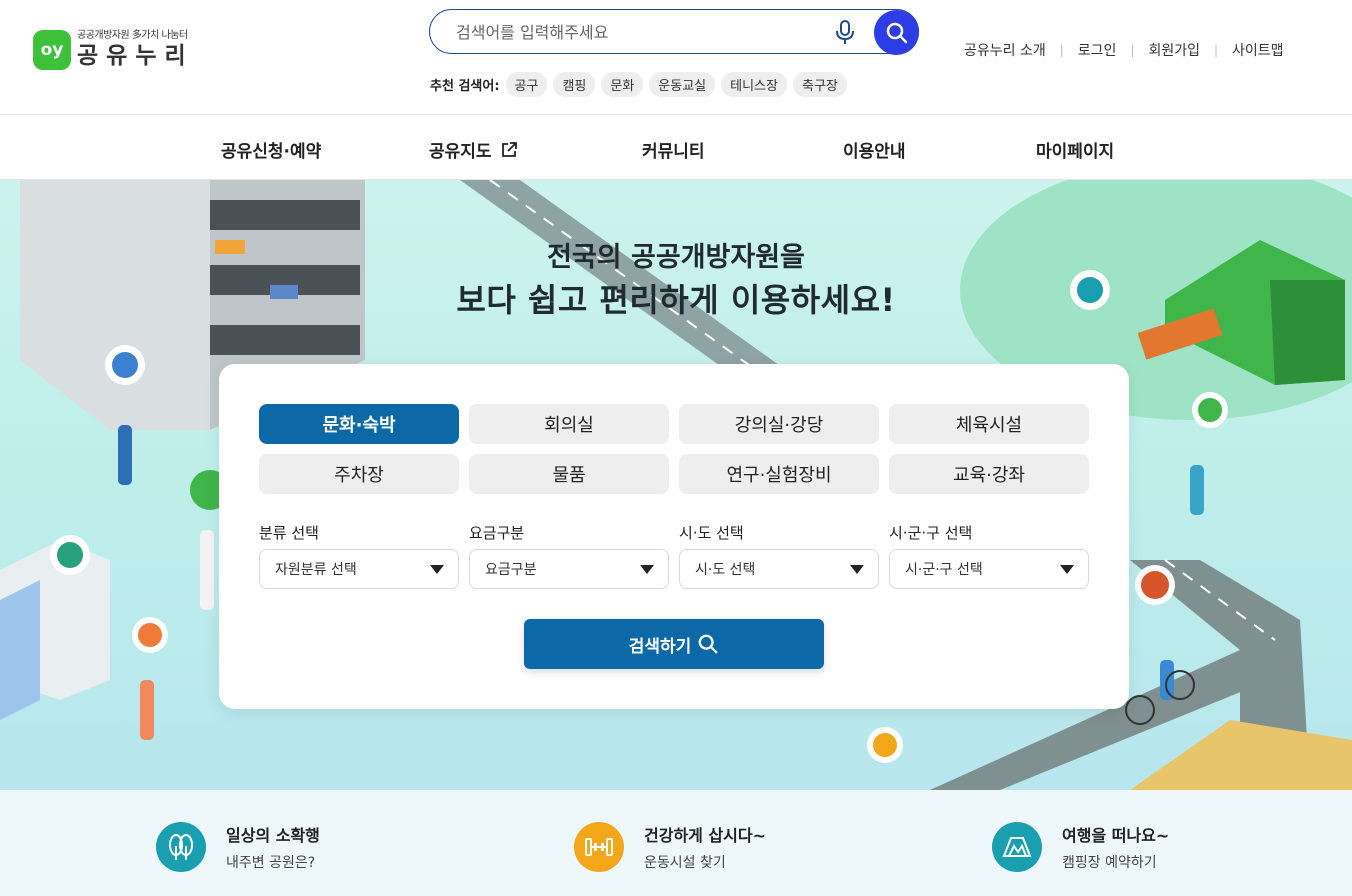  I want to click on nav-item-mypage: 마이페이지, so click(1075, 149).